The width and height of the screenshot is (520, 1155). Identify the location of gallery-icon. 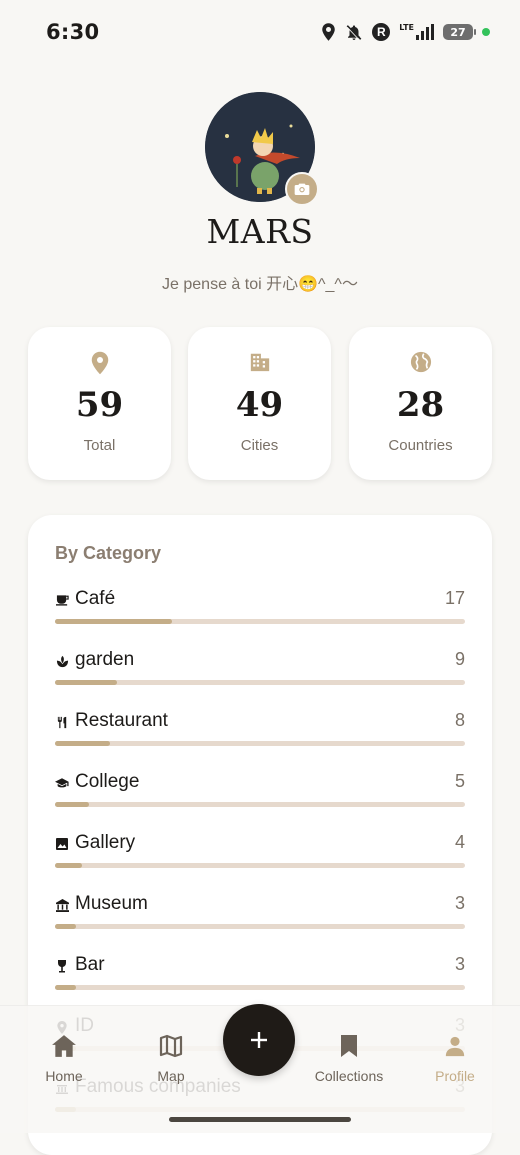
(62, 844).